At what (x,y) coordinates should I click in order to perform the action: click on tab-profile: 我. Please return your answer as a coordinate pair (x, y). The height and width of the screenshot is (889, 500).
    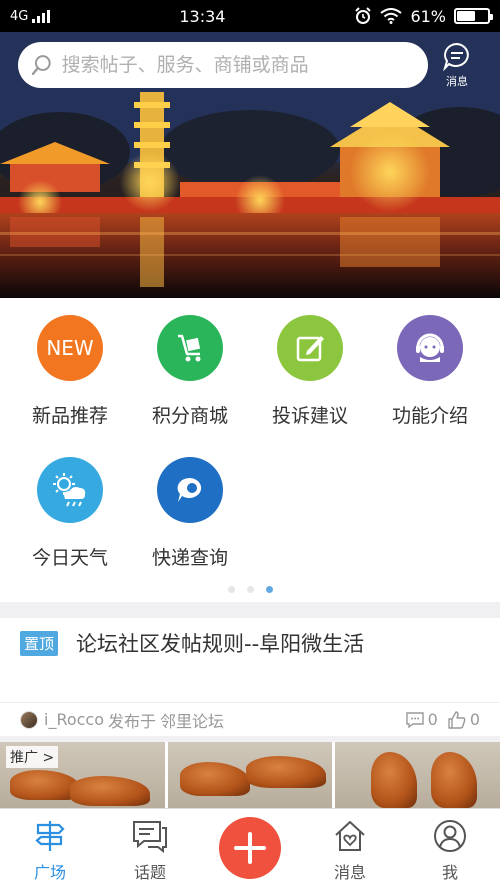
    Looking at the image, I should click on (450, 849).